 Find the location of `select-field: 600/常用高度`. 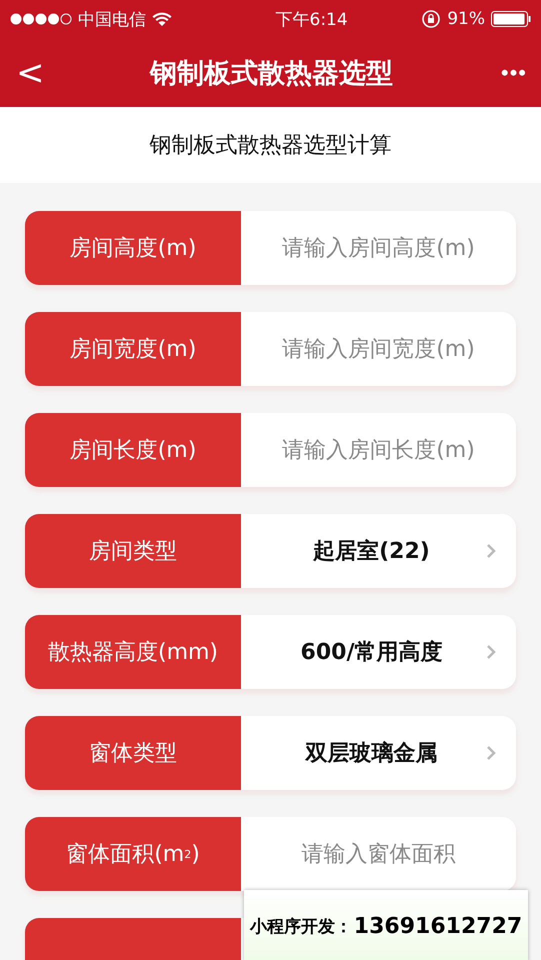

select-field: 600/常用高度 is located at coordinates (378, 652).